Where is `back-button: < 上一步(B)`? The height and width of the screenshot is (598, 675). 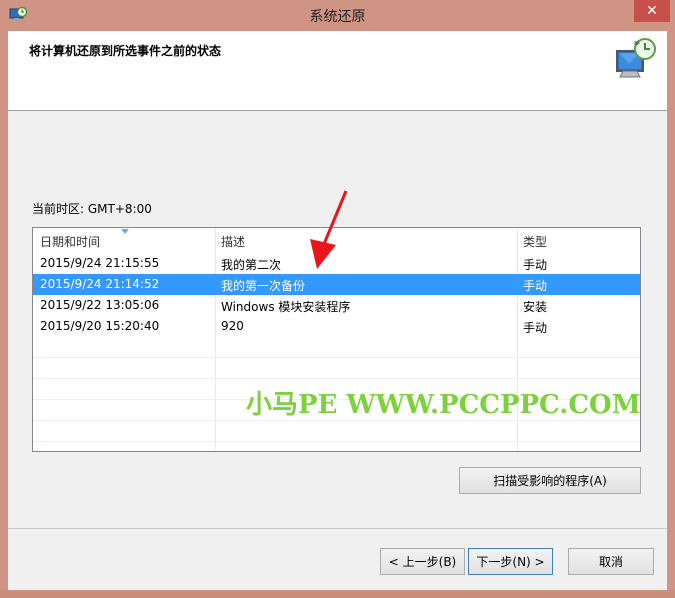 back-button: < 上一步(B) is located at coordinates (422, 561).